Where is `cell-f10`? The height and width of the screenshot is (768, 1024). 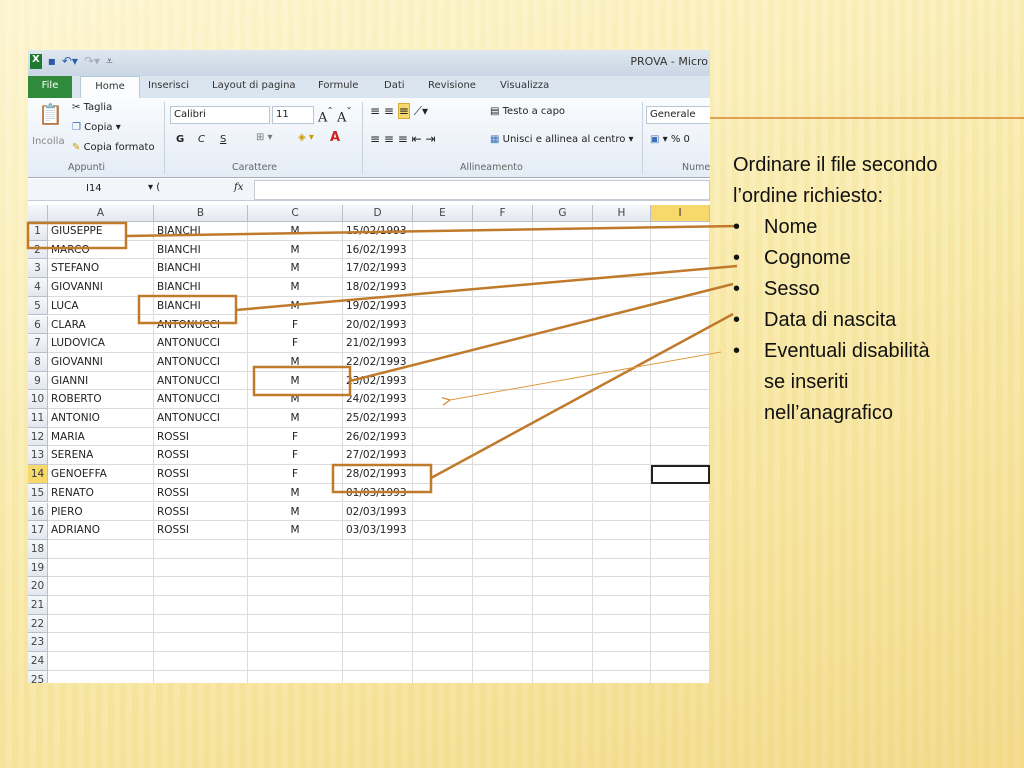 cell-f10 is located at coordinates (503, 399).